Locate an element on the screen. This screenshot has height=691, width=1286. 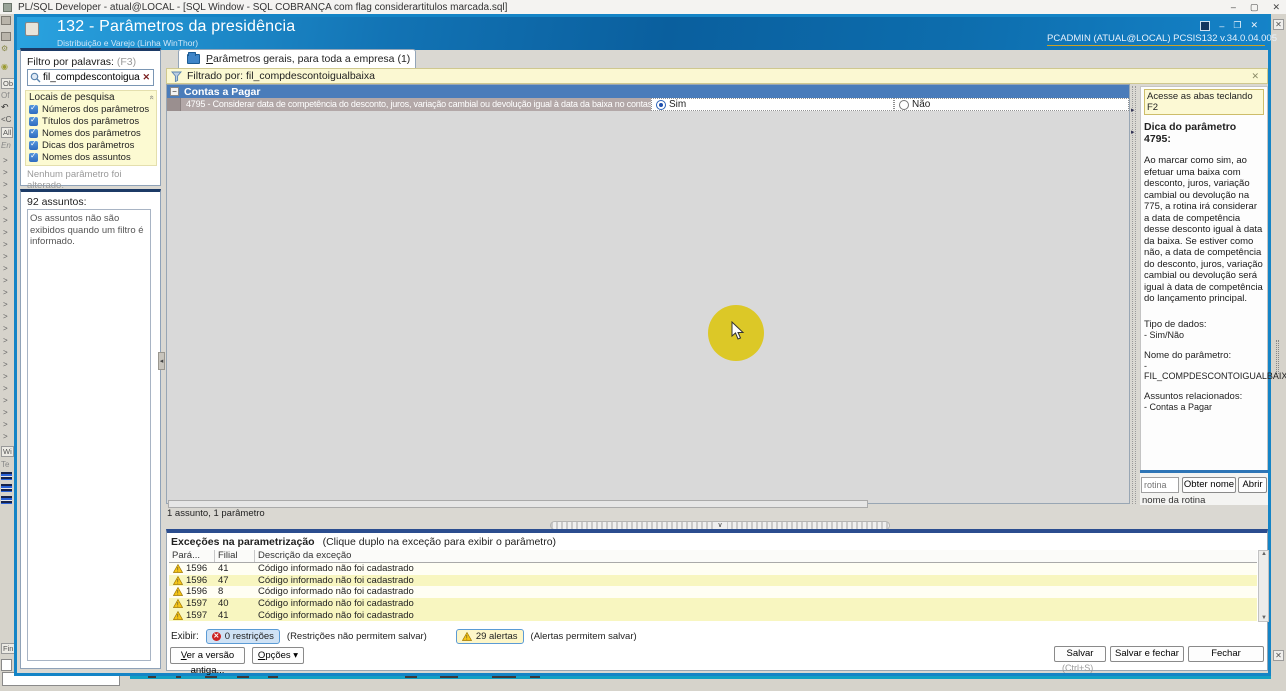
restrictions-note: (Restrições não permitem salvar) is located at coordinates (356, 636).